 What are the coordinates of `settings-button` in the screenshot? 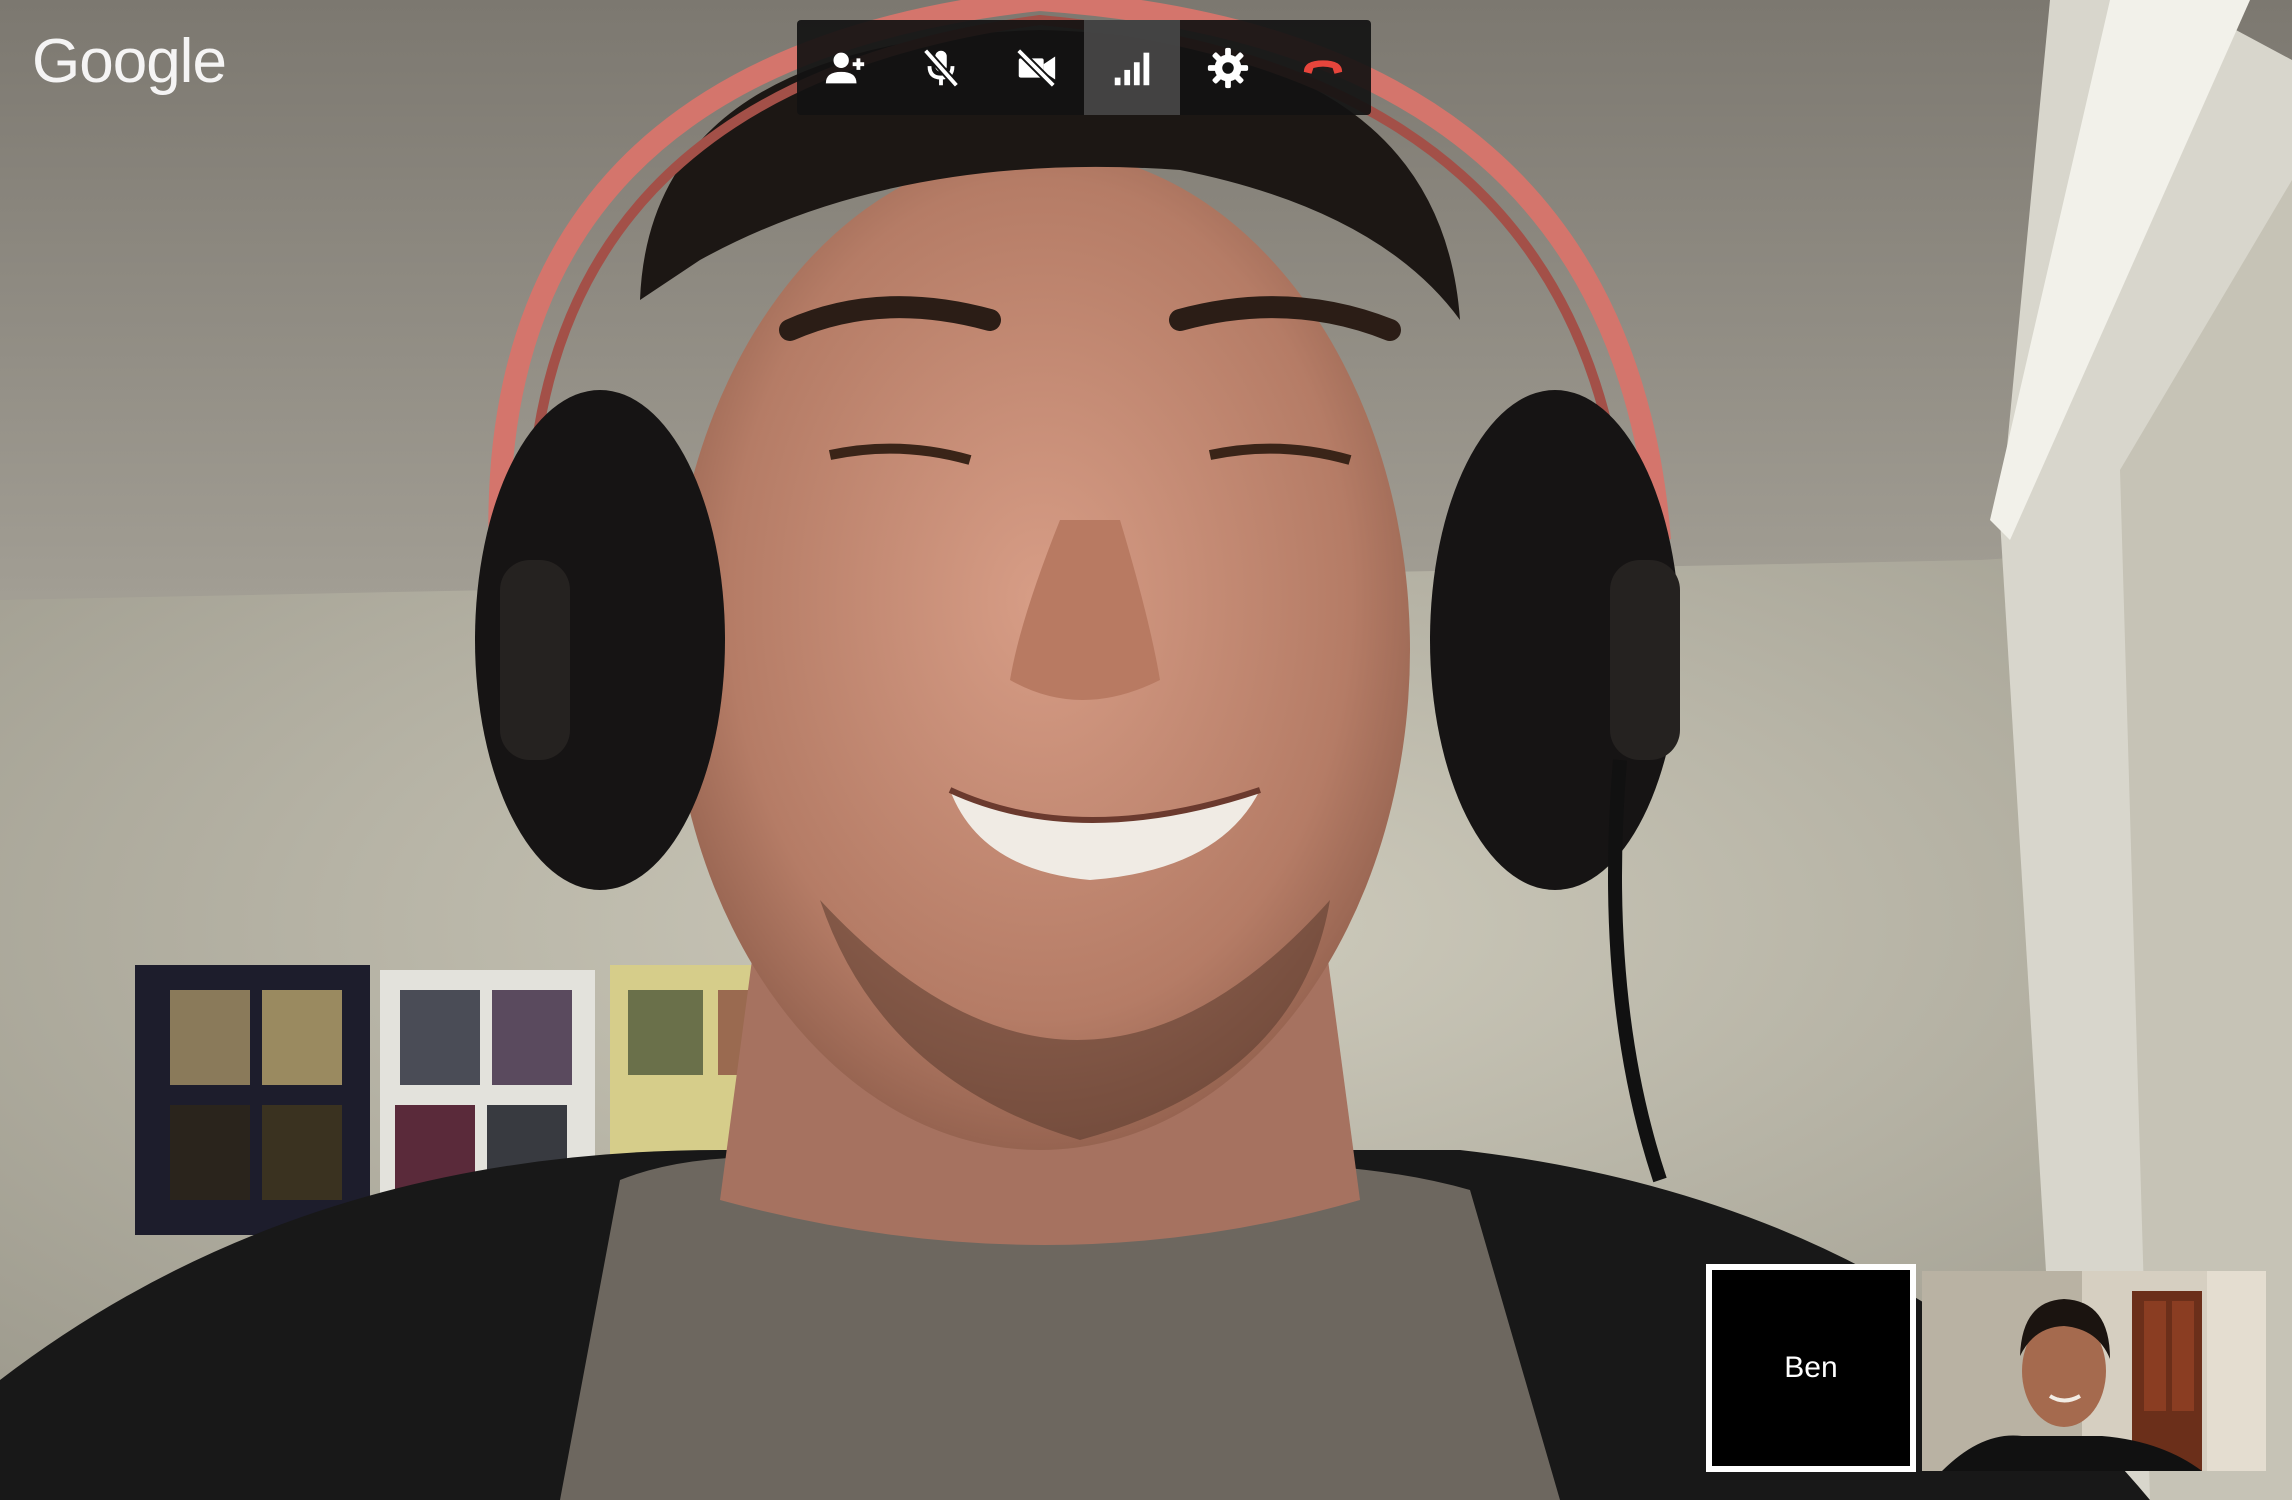 It's located at (1228, 67).